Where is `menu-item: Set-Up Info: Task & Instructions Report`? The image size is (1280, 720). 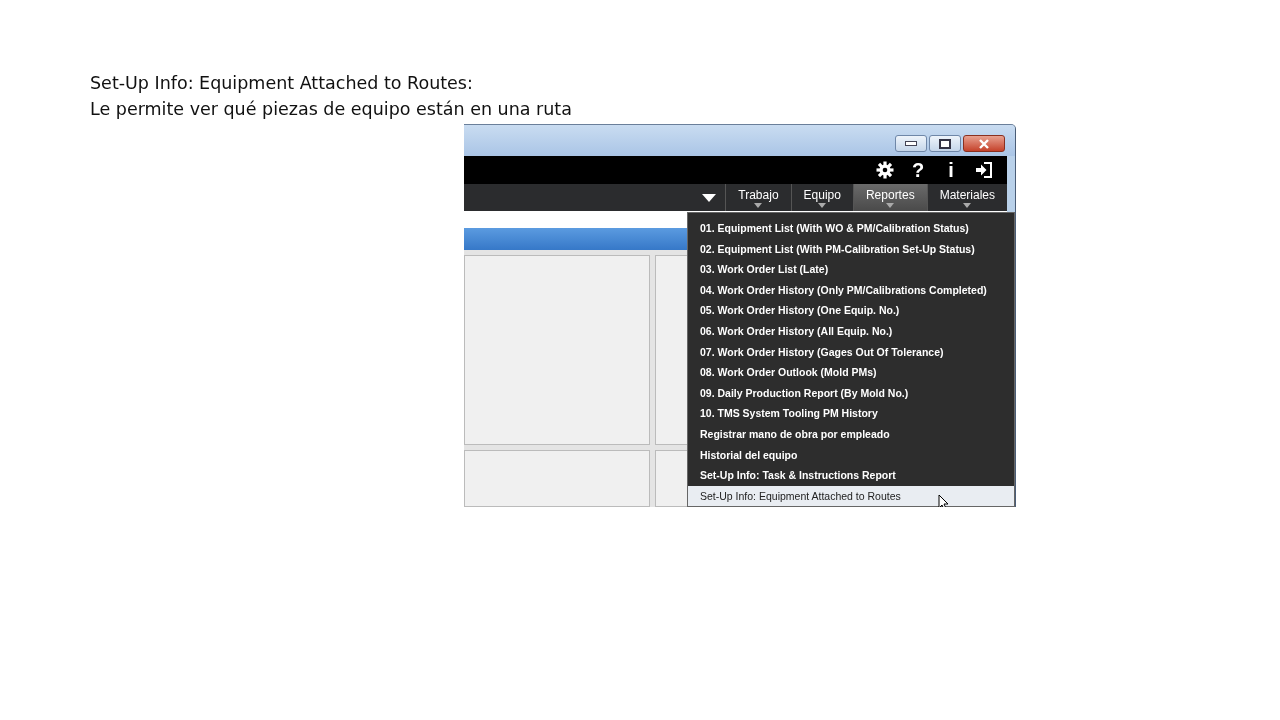
menu-item: Set-Up Info: Task & Instructions Report is located at coordinates (851, 475).